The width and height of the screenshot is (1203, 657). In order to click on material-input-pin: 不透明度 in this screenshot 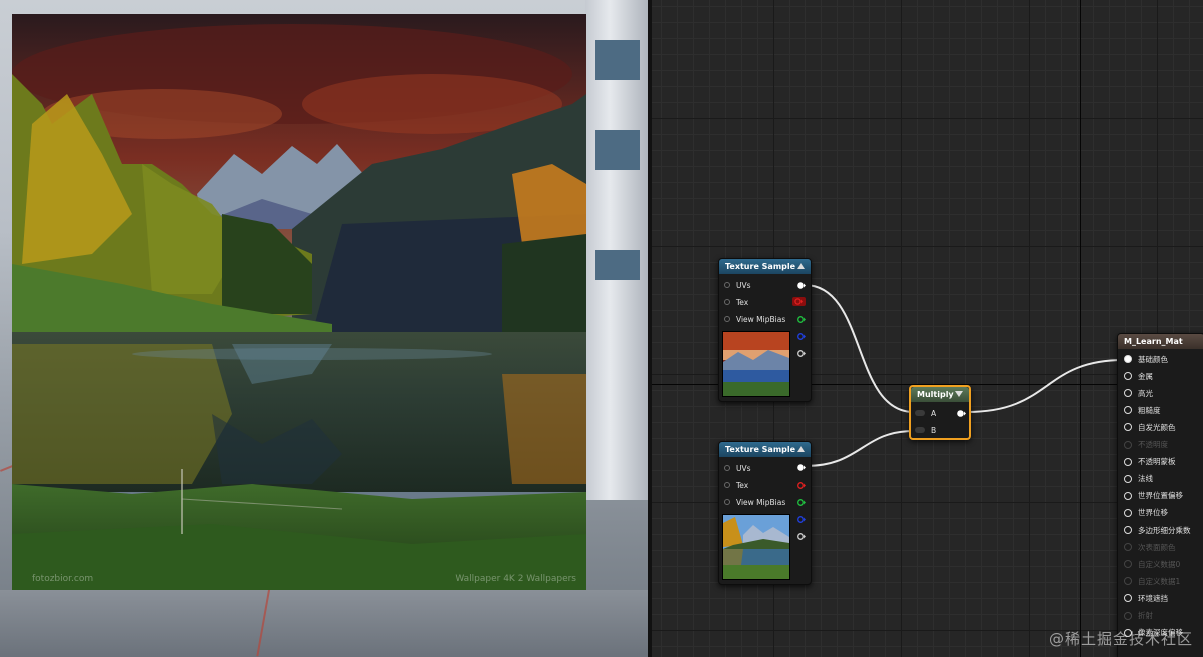, I will do `click(1146, 445)`.